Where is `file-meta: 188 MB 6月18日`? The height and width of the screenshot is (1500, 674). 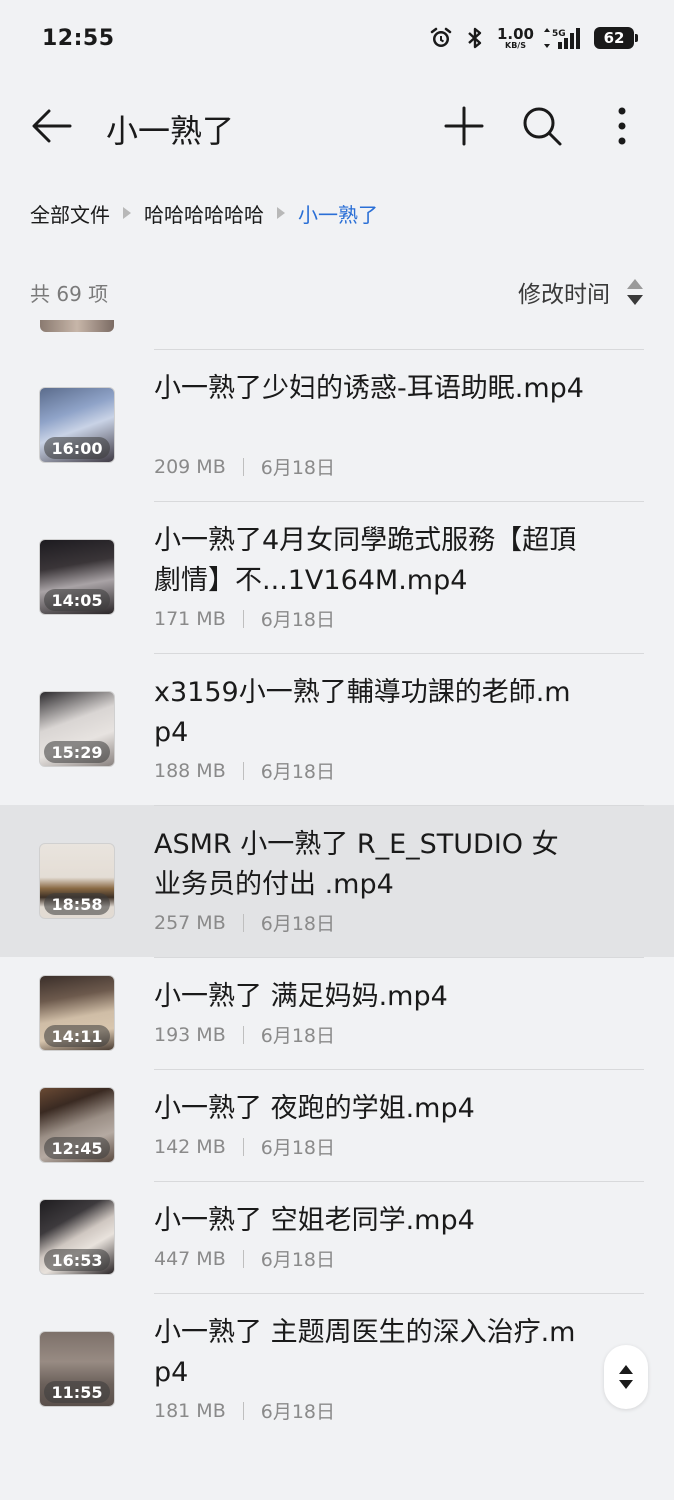 file-meta: 188 MB 6月18日 is located at coordinates (244, 770).